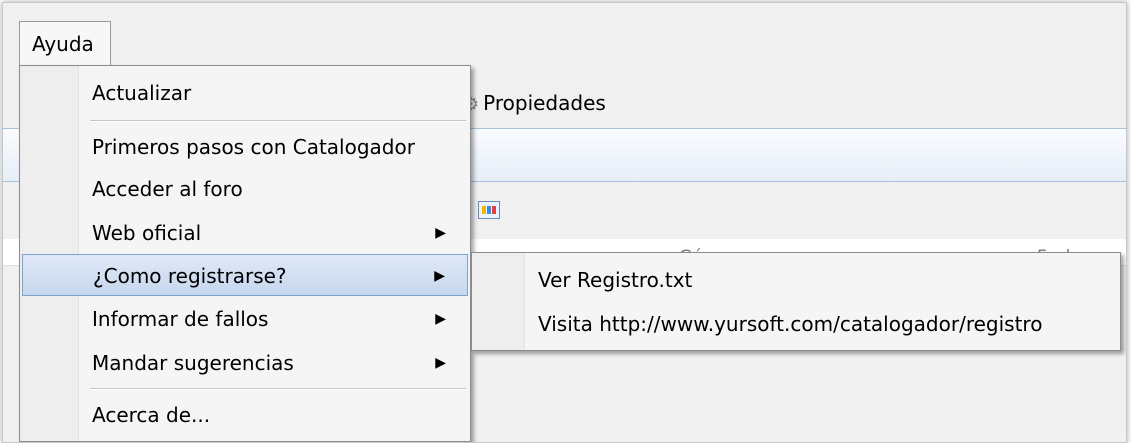  I want to click on menu-item-send-suggestions: Mandar sugerencias ▶, so click(245, 363).